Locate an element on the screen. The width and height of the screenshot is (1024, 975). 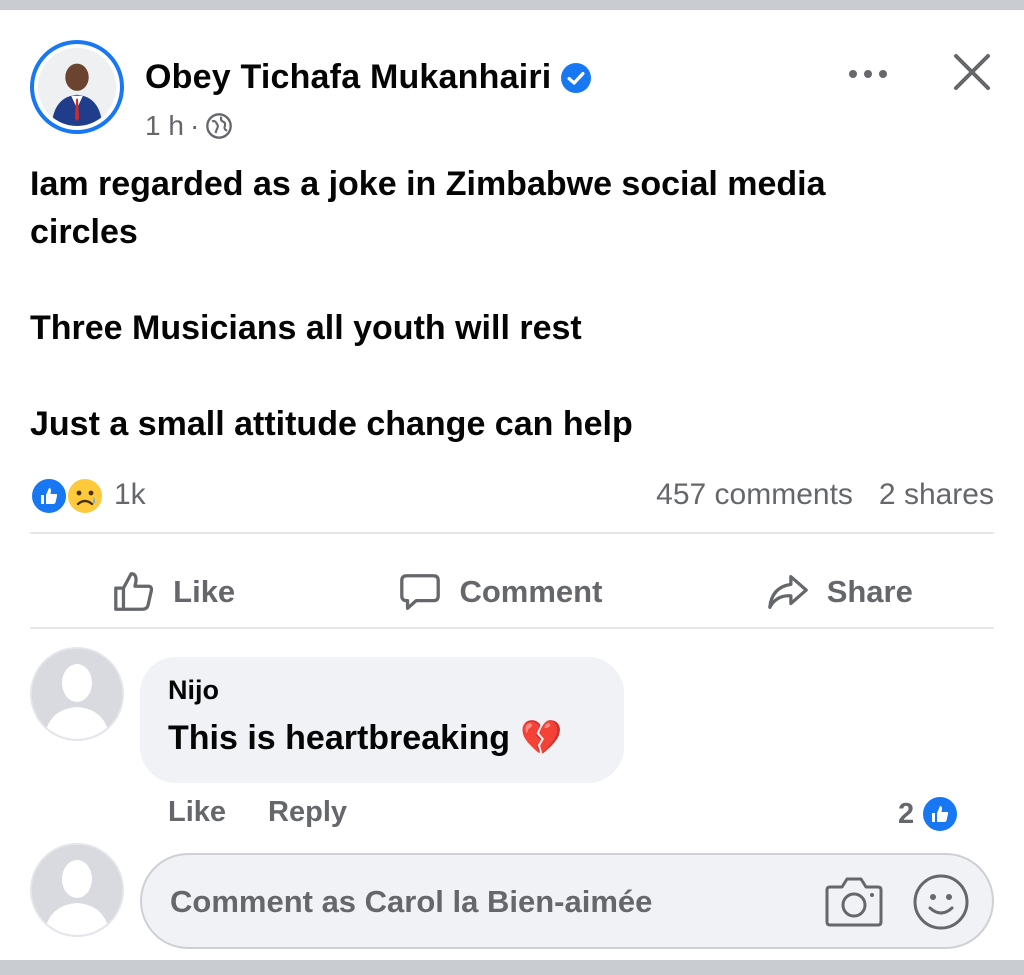
comment-like-number: 2 is located at coordinates (906, 813).